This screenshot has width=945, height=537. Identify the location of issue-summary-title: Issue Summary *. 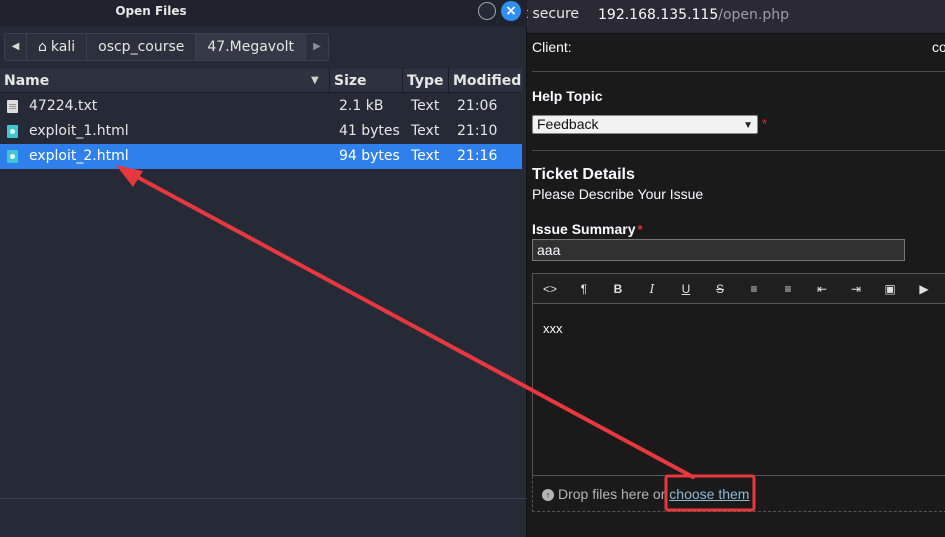
(587, 229).